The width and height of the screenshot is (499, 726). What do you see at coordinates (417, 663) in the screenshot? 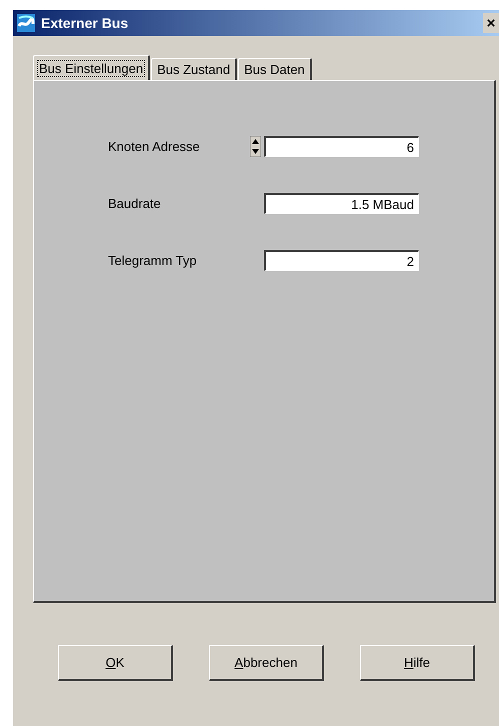
I see `dialog-button: Hilfe` at bounding box center [417, 663].